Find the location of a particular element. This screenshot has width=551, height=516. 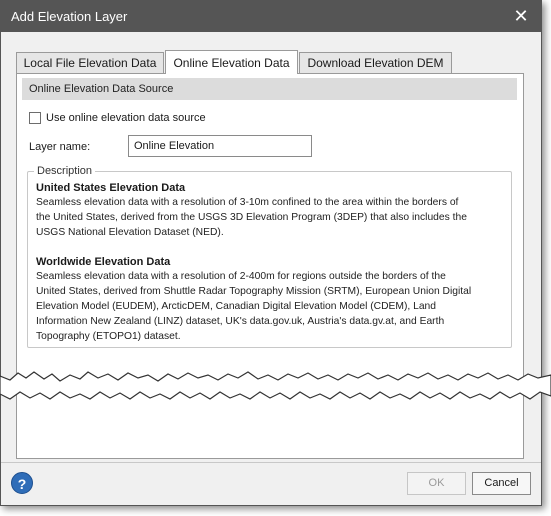

help-icon: ? is located at coordinates (22, 483).